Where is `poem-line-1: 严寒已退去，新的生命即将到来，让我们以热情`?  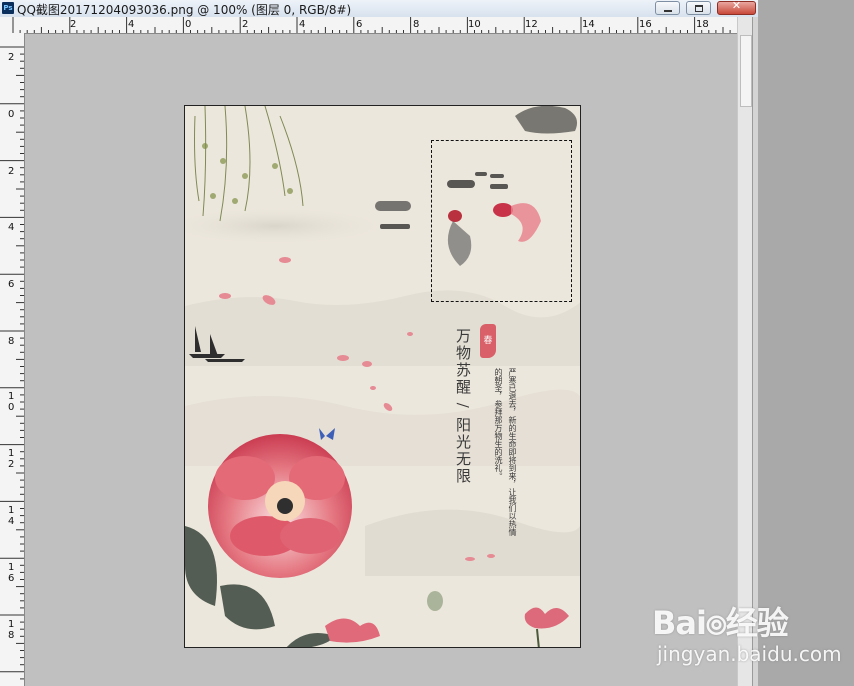
poem-line-1: 严寒已退去，新的生命即将到来，让我们以热情 is located at coordinates (512, 452).